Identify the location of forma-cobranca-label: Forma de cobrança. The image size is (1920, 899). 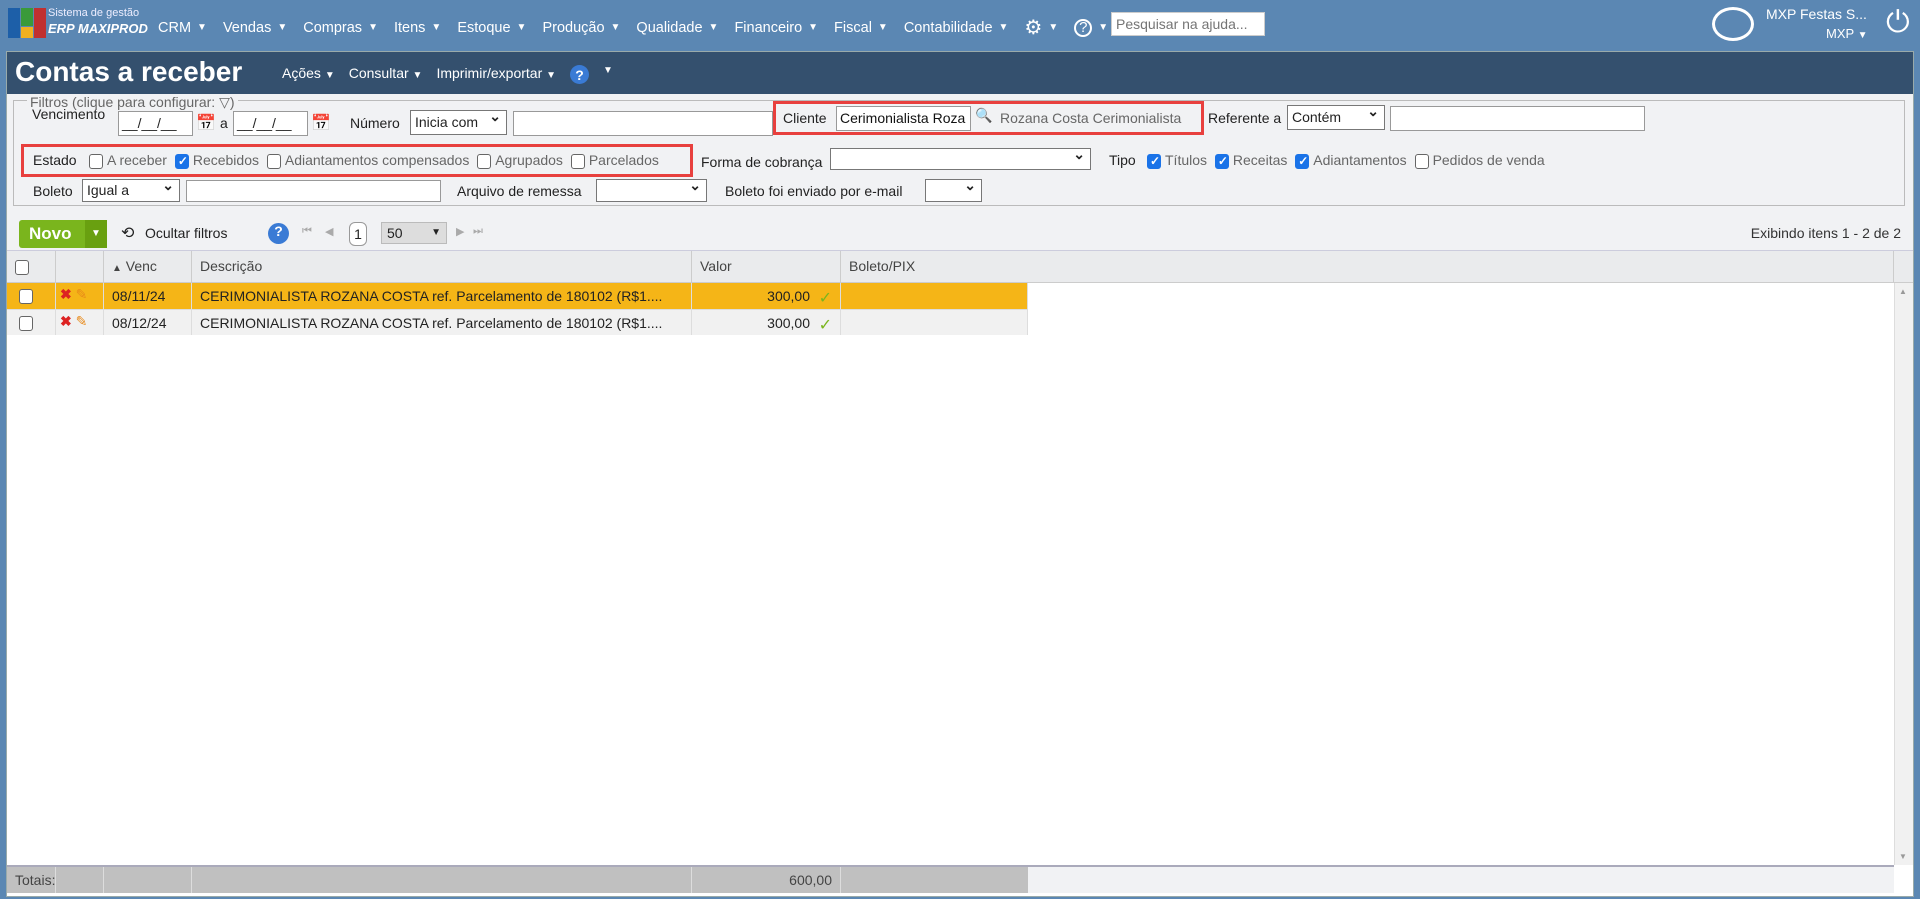
(762, 162).